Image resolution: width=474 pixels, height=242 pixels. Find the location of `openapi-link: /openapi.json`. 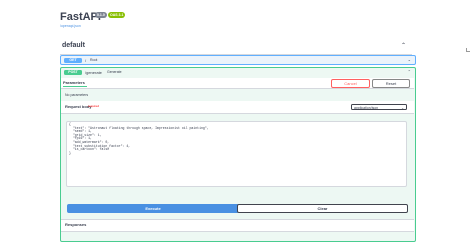

openapi-link: /openapi.json is located at coordinates (70, 26).